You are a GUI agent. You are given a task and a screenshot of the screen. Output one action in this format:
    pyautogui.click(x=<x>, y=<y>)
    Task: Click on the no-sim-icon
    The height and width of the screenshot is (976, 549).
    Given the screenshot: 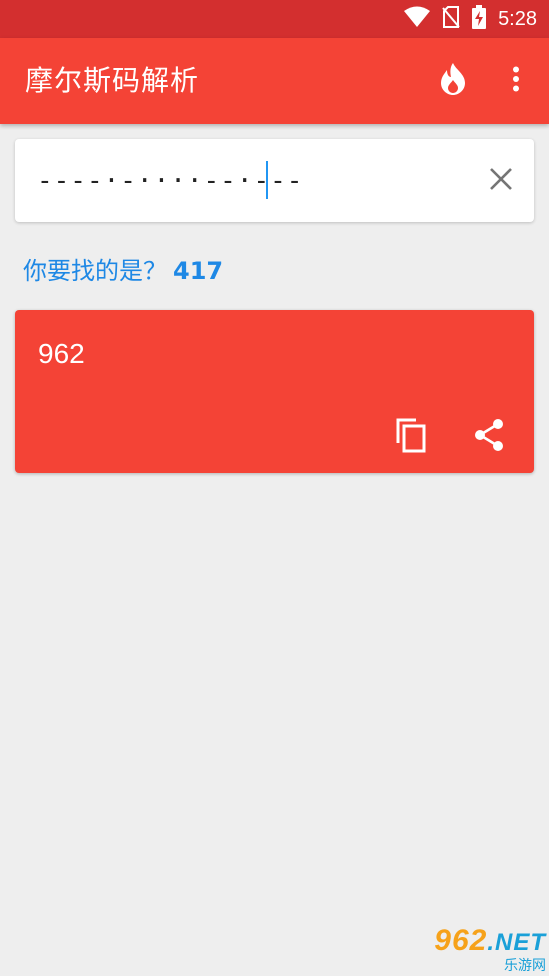 What is the action you would take?
    pyautogui.click(x=451, y=19)
    